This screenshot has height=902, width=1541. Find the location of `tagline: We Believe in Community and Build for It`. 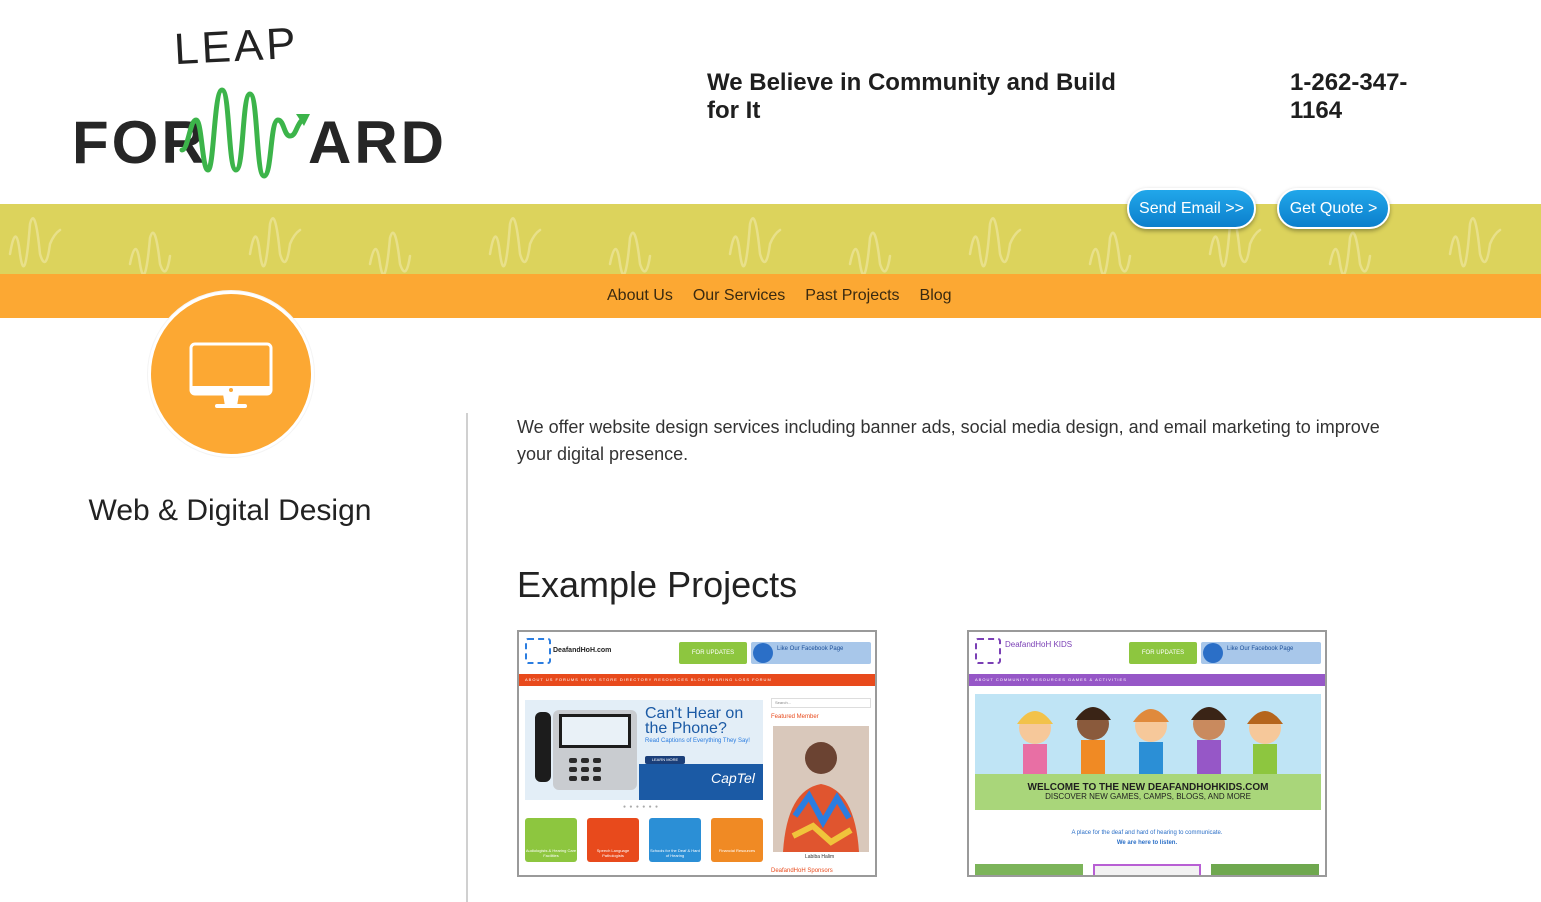

tagline: We Believe in Community and Build for It is located at coordinates (911, 96).